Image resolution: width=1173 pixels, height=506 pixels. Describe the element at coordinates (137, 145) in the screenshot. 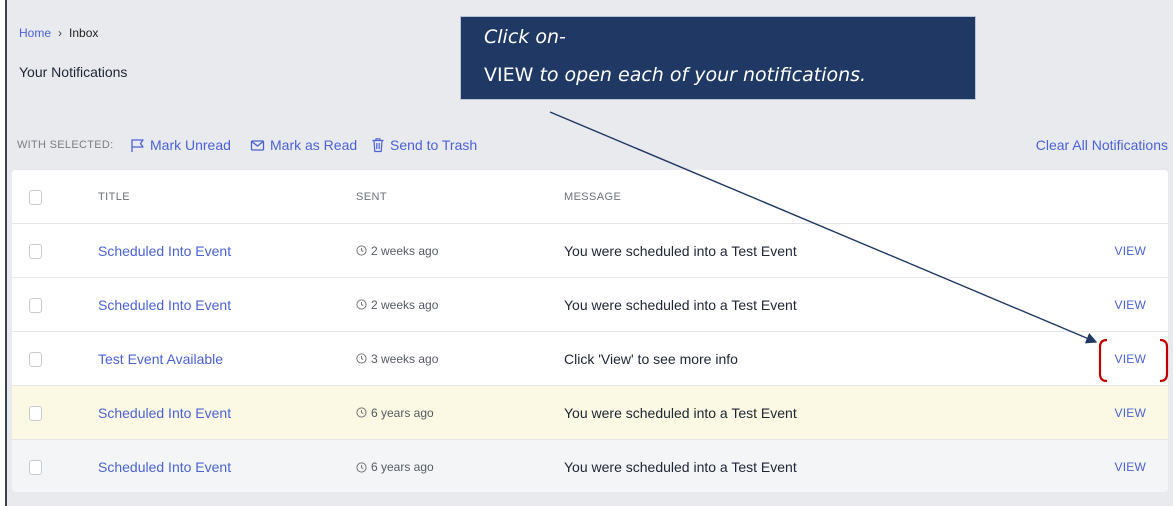

I see `flag-icon` at that location.